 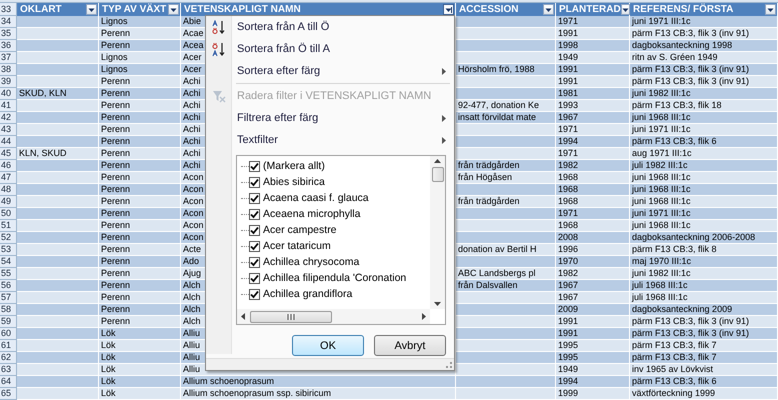 I want to click on resize-grip-icon, so click(x=448, y=364).